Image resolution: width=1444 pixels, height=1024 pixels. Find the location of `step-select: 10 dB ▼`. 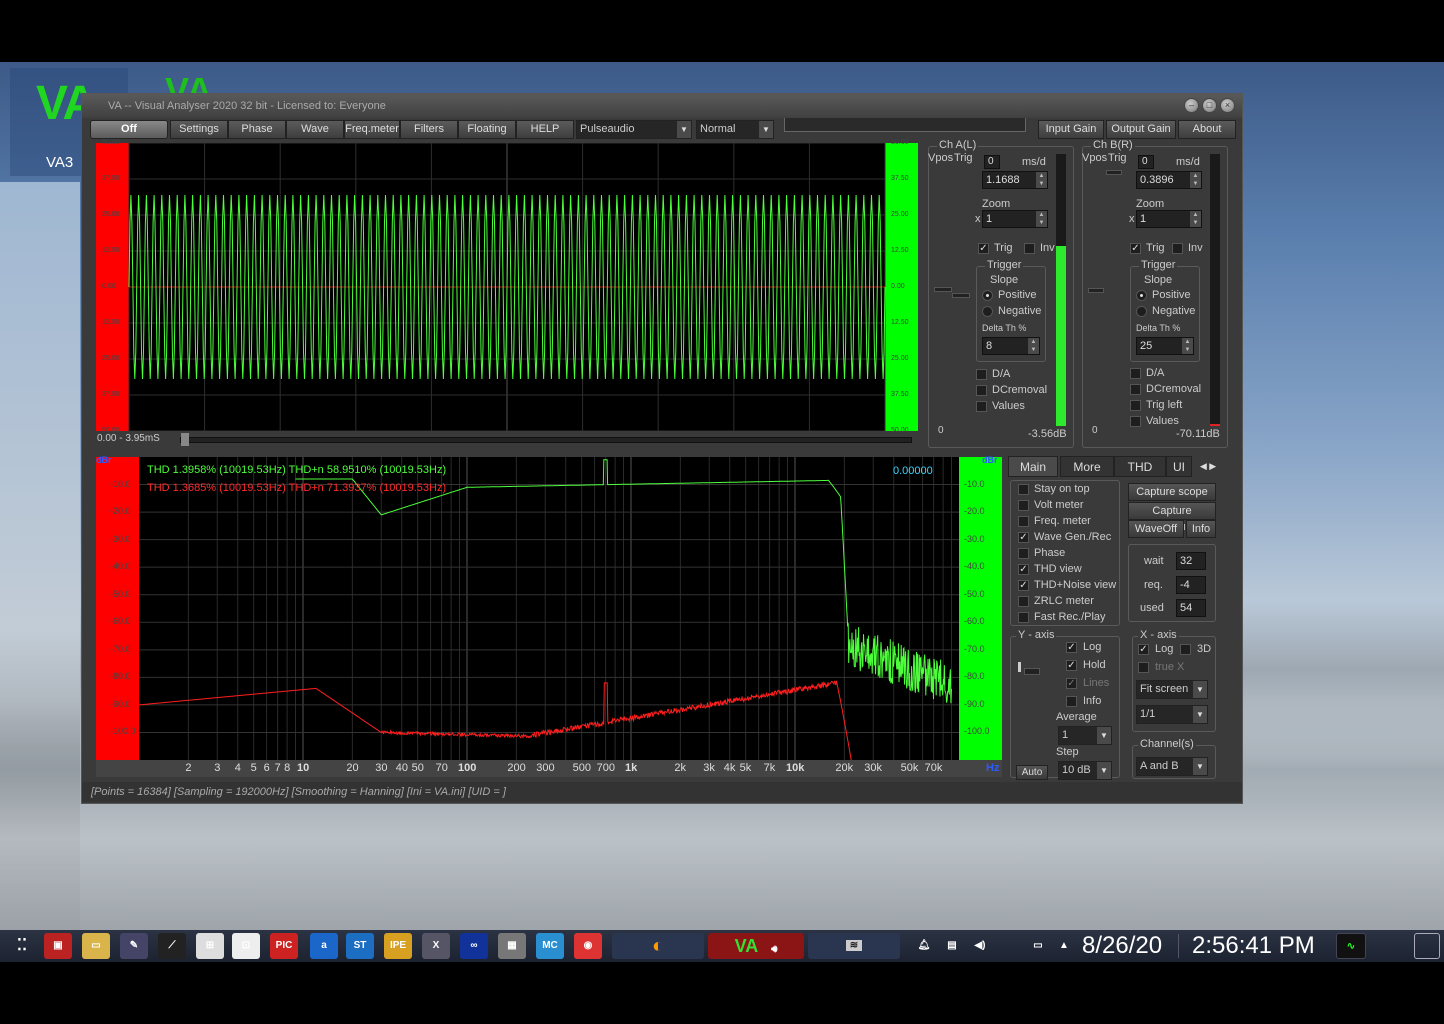

step-select: 10 dB ▼ is located at coordinates (1085, 770).